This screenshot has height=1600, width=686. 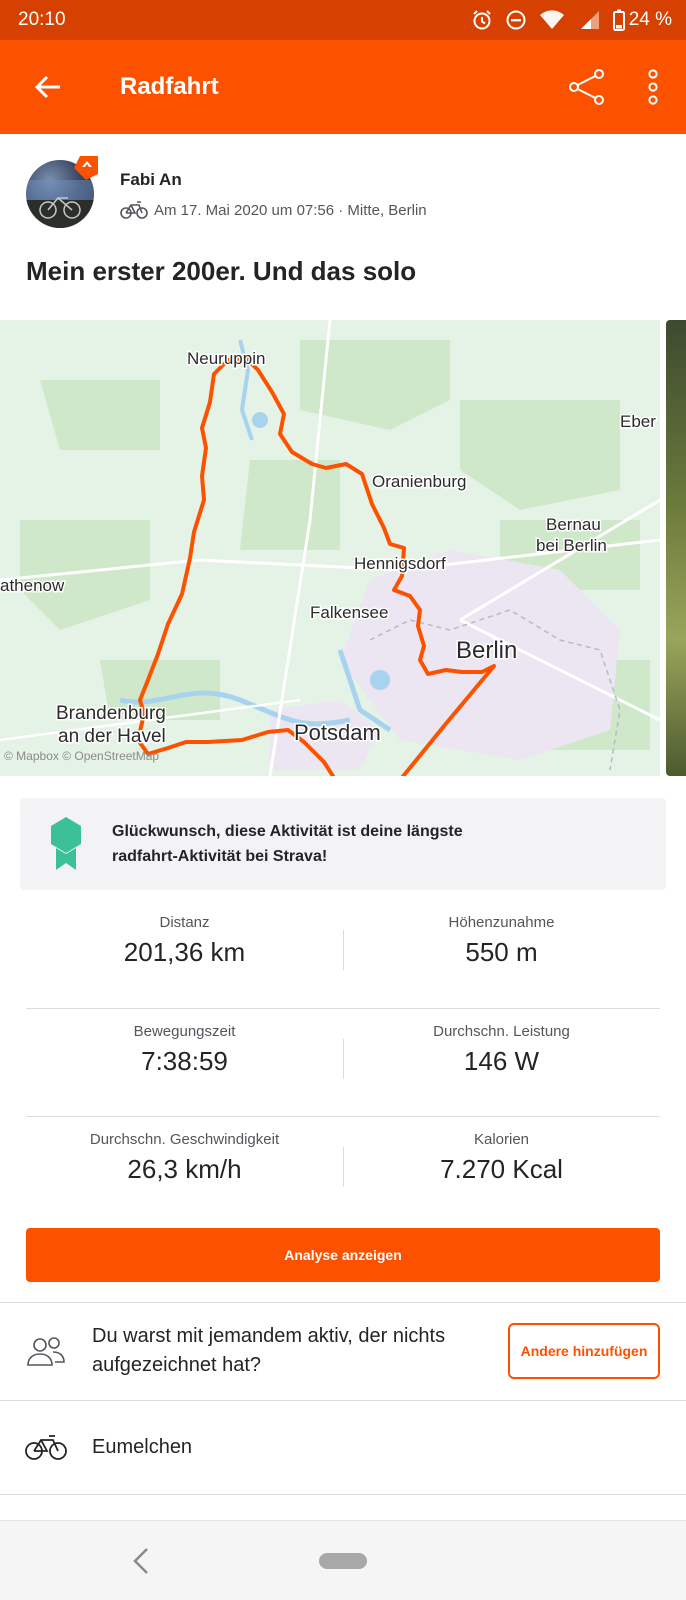 I want to click on map-label-falkensee: Falkensee, so click(x=349, y=612).